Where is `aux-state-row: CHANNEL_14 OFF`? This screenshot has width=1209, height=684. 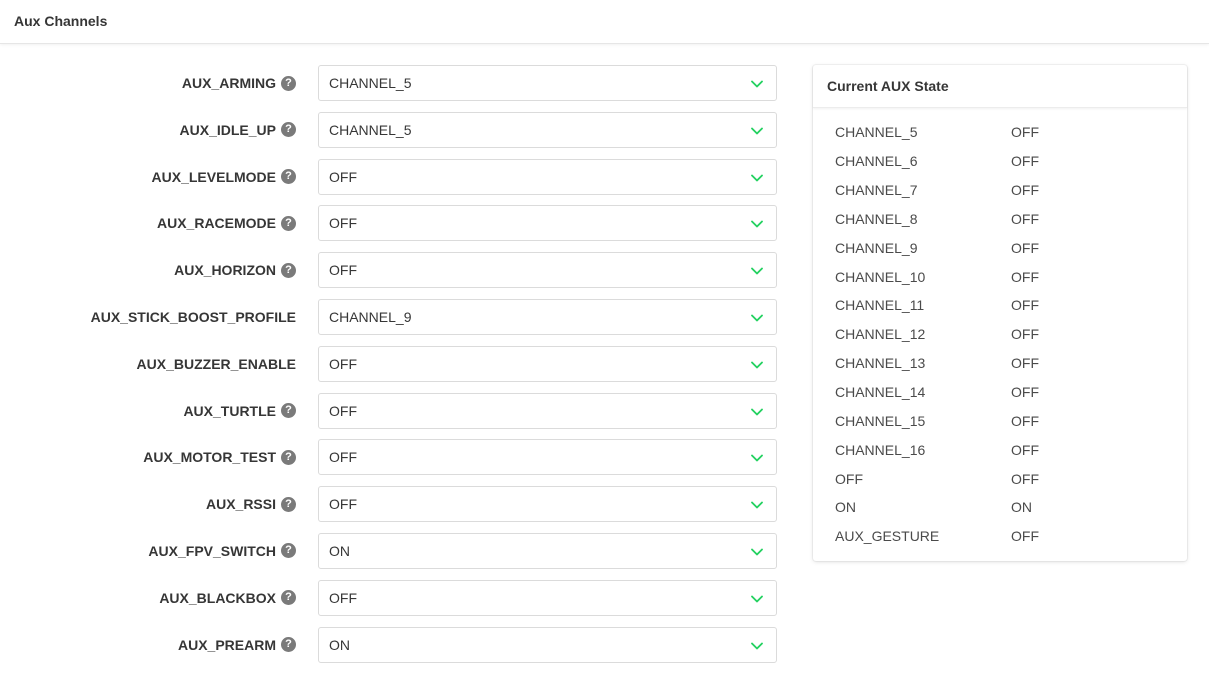
aux-state-row: CHANNEL_14 OFF is located at coordinates (1011, 392).